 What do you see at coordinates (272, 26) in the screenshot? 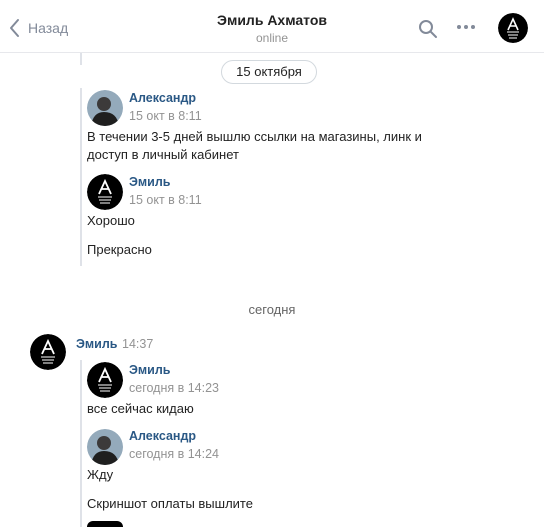
I see `chat-header: Назад Эмиль Ахматов online` at bounding box center [272, 26].